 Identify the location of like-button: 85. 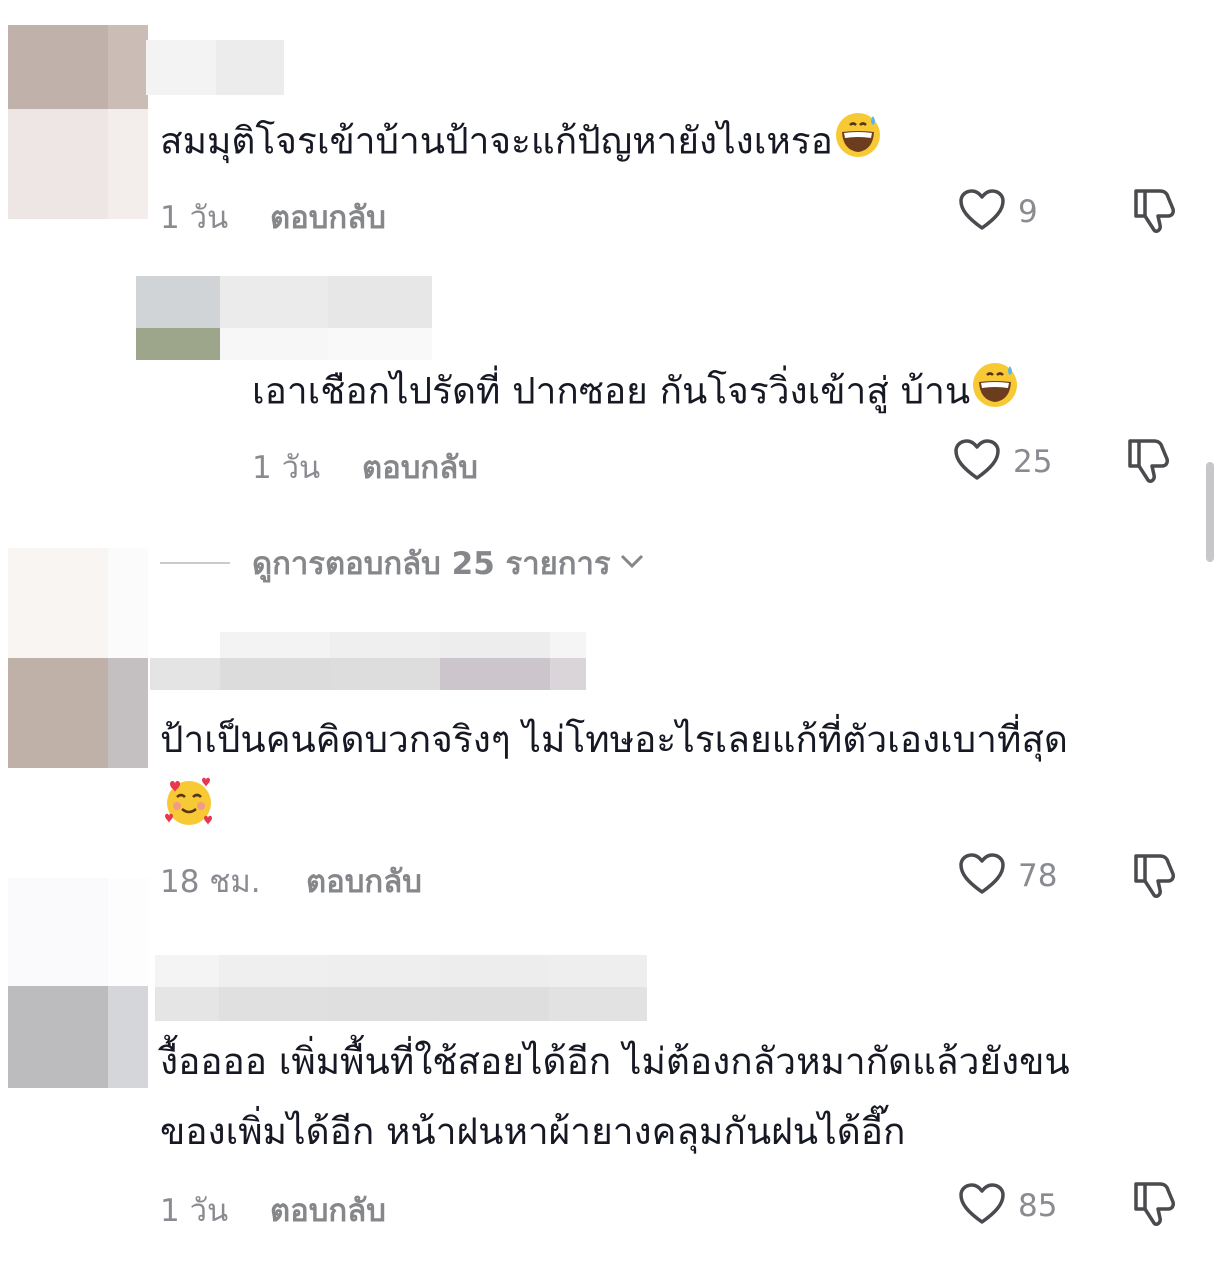
(1007, 1206).